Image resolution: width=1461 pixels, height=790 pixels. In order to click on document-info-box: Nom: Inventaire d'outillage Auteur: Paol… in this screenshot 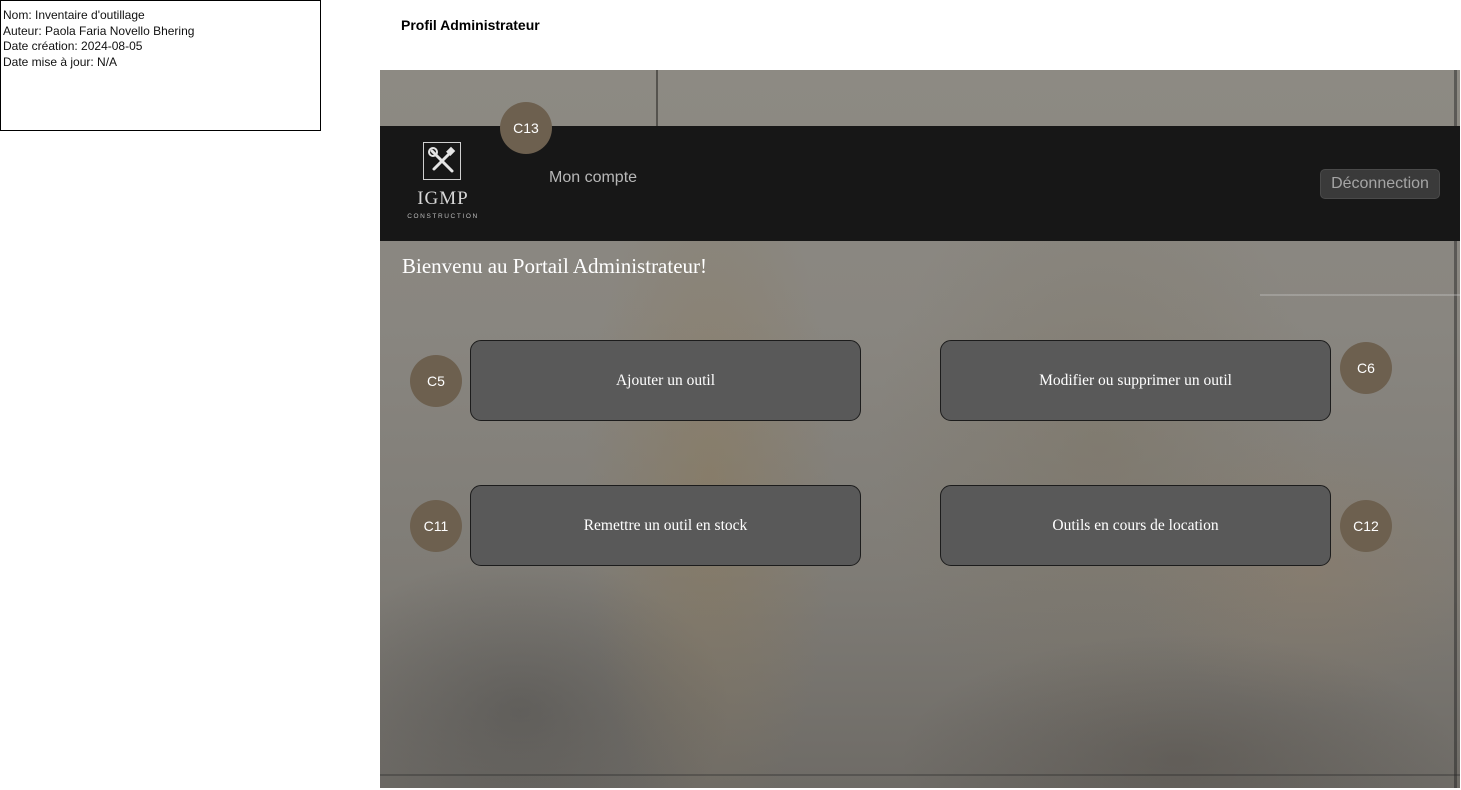, I will do `click(160, 65)`.